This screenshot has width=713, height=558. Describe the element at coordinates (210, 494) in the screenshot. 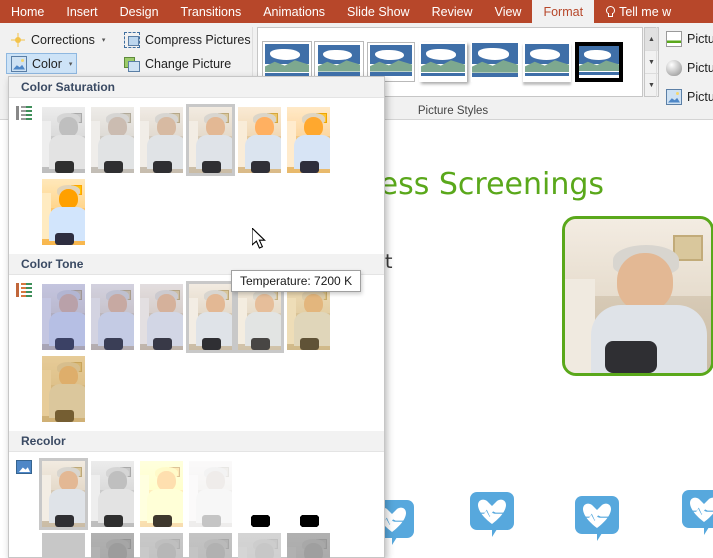

I see `swatch-washout` at that location.